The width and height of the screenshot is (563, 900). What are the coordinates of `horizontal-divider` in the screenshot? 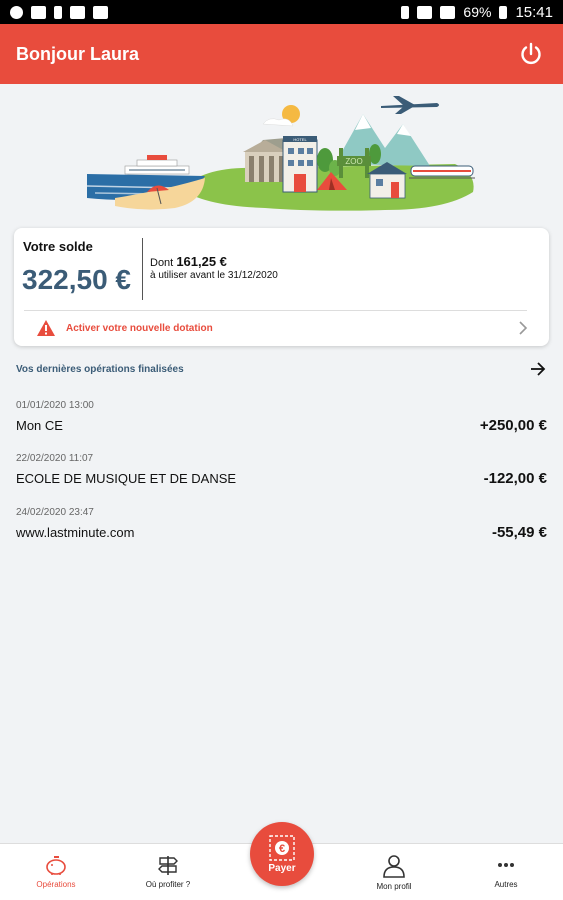 It's located at (275, 310).